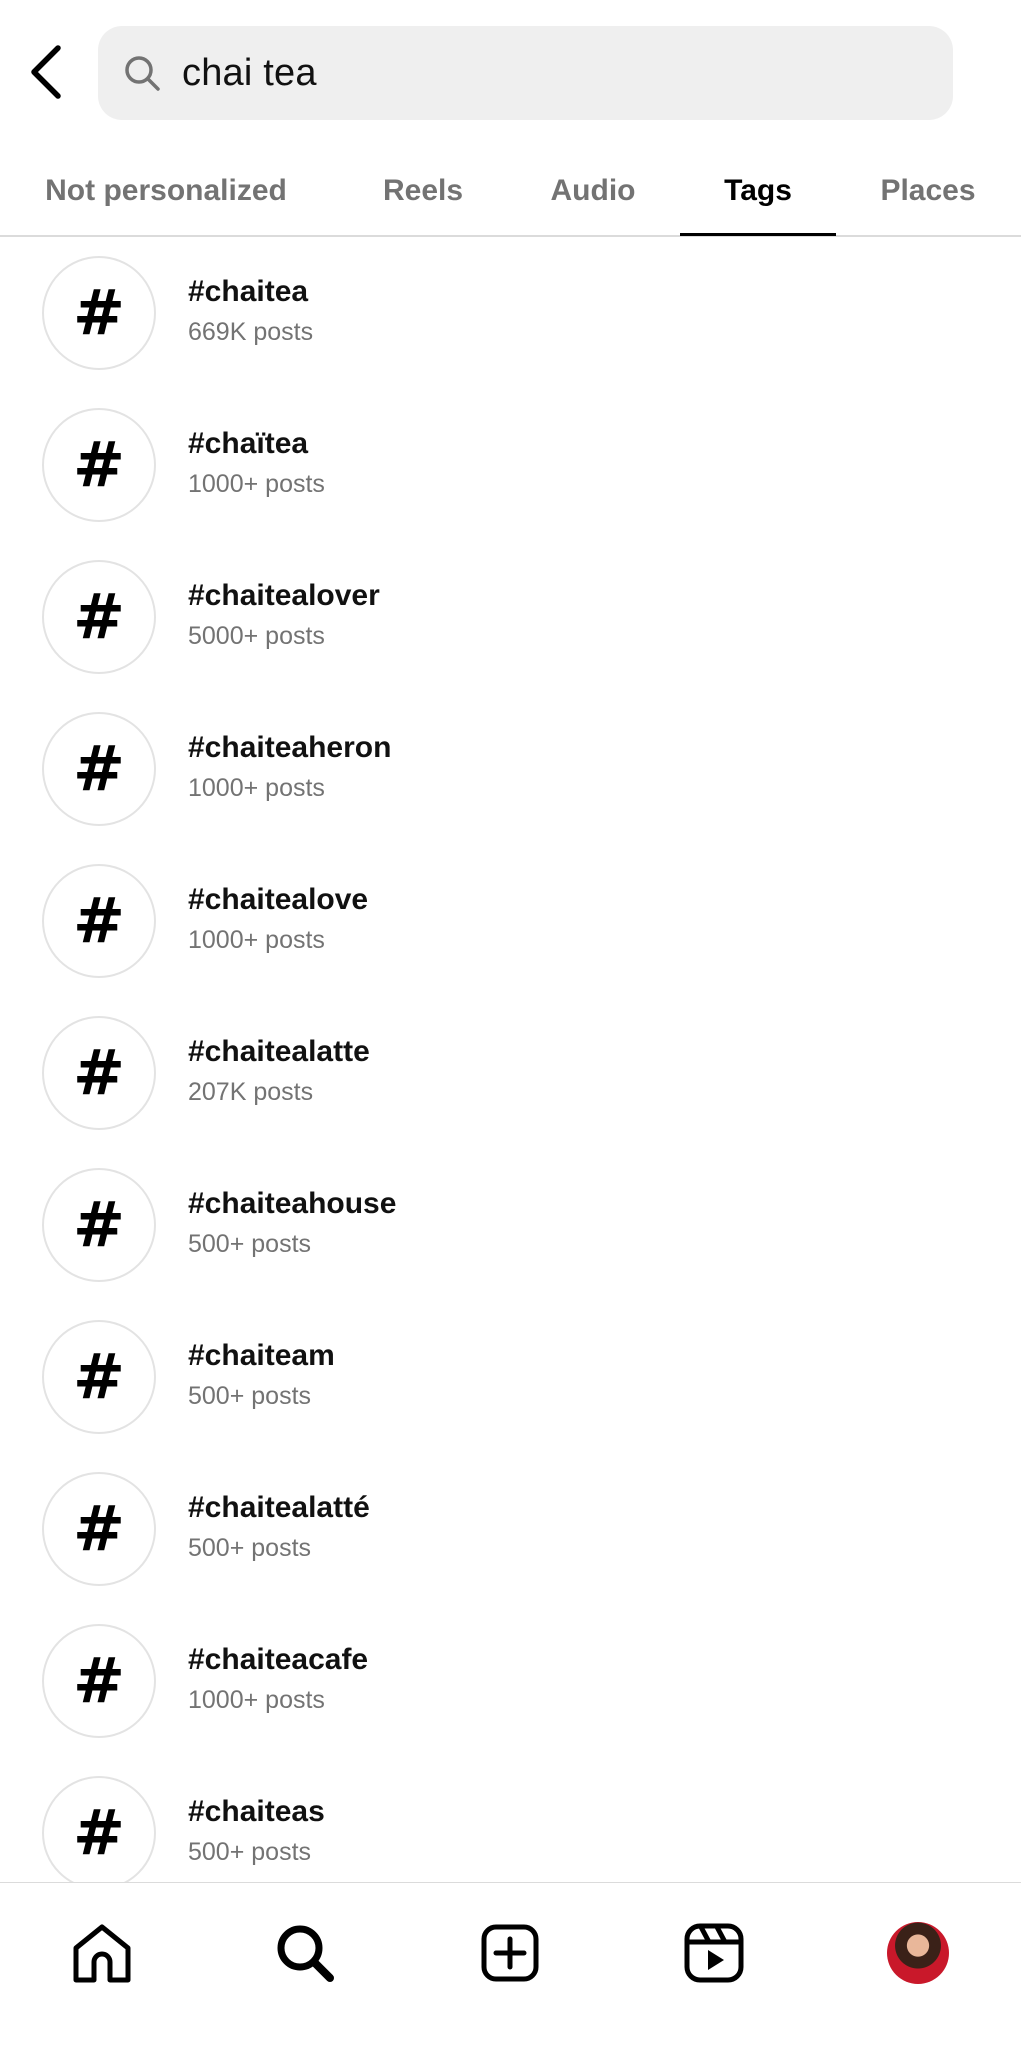 The image size is (1021, 2048). Describe the element at coordinates (279, 1507) in the screenshot. I see `tag-name: #chaitealatté` at that location.